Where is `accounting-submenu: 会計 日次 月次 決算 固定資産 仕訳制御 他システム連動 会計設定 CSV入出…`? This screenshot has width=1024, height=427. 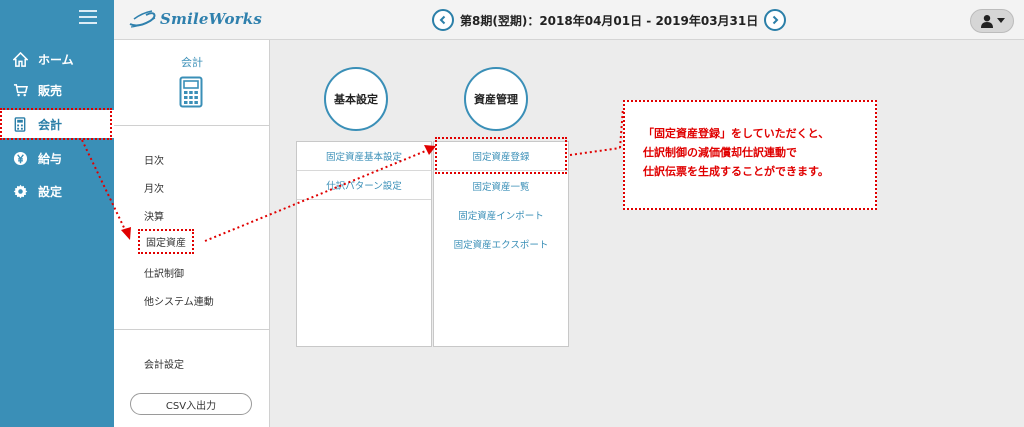 accounting-submenu: 会計 日次 月次 決算 固定資産 仕訳制御 他システム連動 会計設定 CSV入出… is located at coordinates (192, 233).